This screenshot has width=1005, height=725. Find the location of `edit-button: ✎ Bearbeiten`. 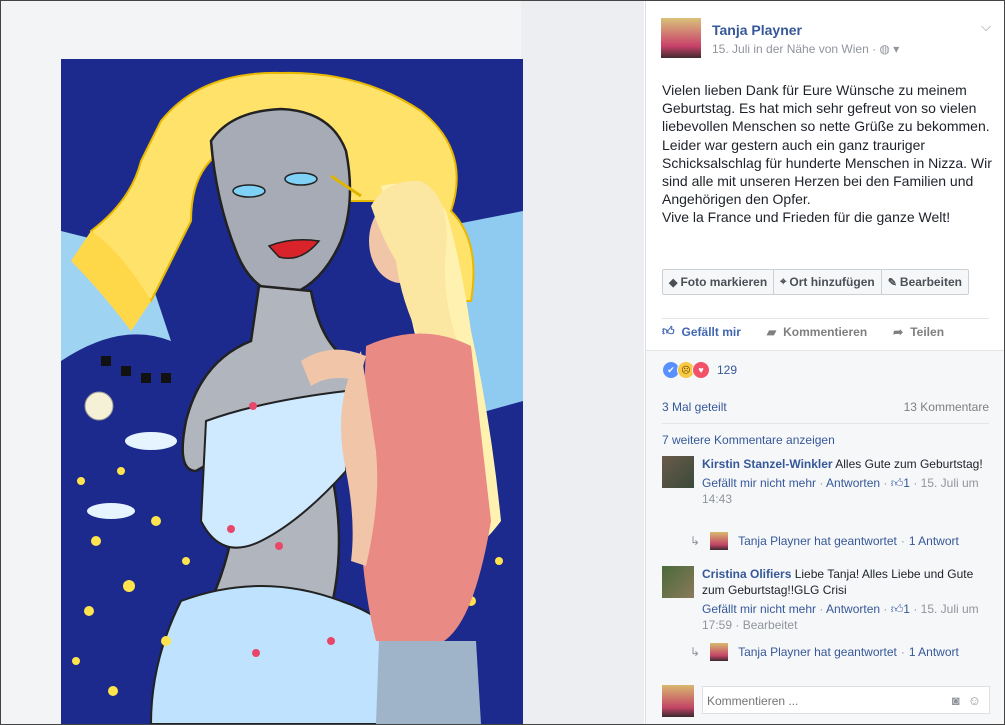

edit-button: ✎ Bearbeiten is located at coordinates (925, 282).